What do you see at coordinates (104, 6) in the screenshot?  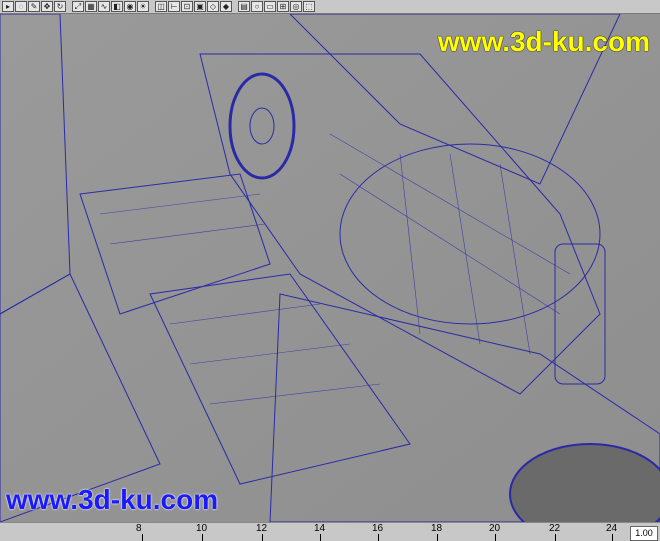 I see `curve-icon: ∿` at bounding box center [104, 6].